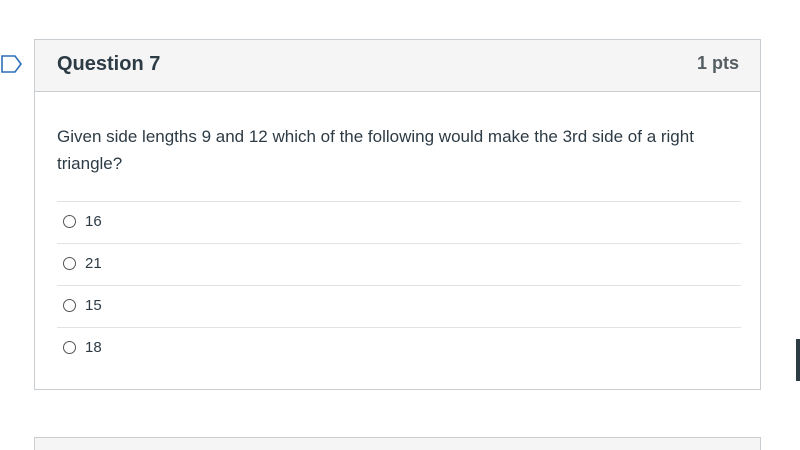 The image size is (800, 450). What do you see at coordinates (399, 264) in the screenshot?
I see `answer-option: 21` at bounding box center [399, 264].